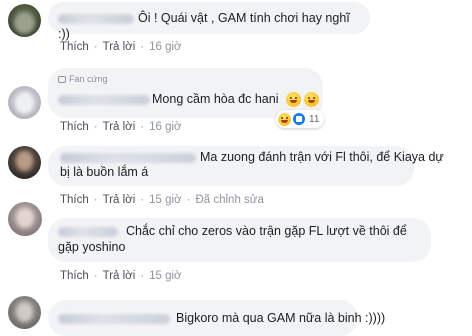  What do you see at coordinates (314, 119) in the screenshot?
I see `reaction-count: 11` at bounding box center [314, 119].